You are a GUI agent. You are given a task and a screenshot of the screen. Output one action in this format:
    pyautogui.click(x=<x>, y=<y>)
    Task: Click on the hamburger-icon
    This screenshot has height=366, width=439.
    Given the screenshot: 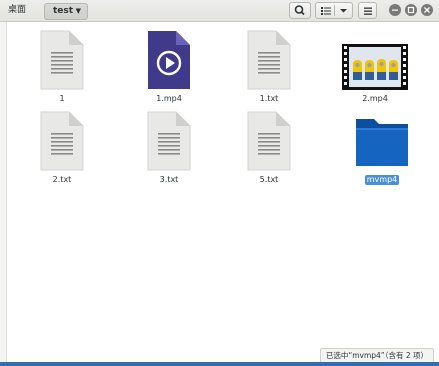 What is the action you would take?
    pyautogui.click(x=368, y=11)
    